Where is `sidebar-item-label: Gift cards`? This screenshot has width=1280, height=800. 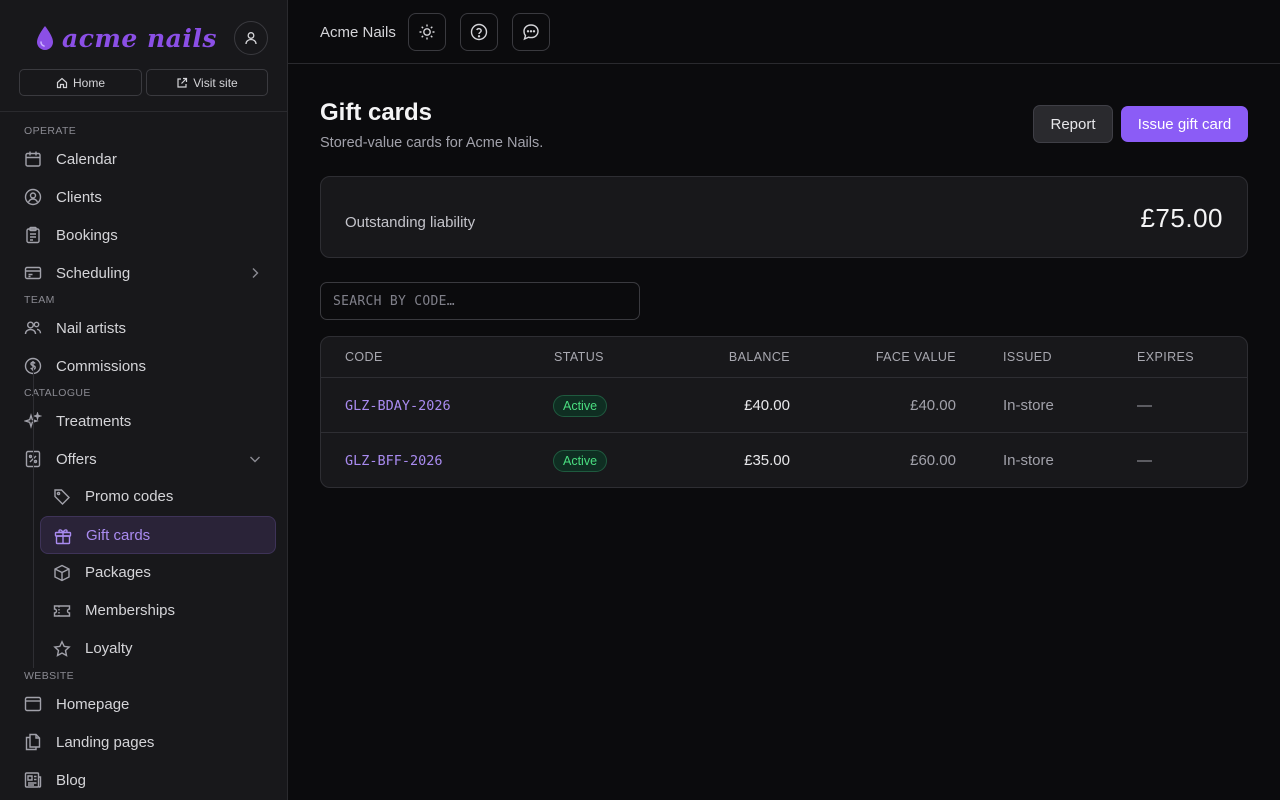 sidebar-item-label: Gift cards is located at coordinates (118, 535).